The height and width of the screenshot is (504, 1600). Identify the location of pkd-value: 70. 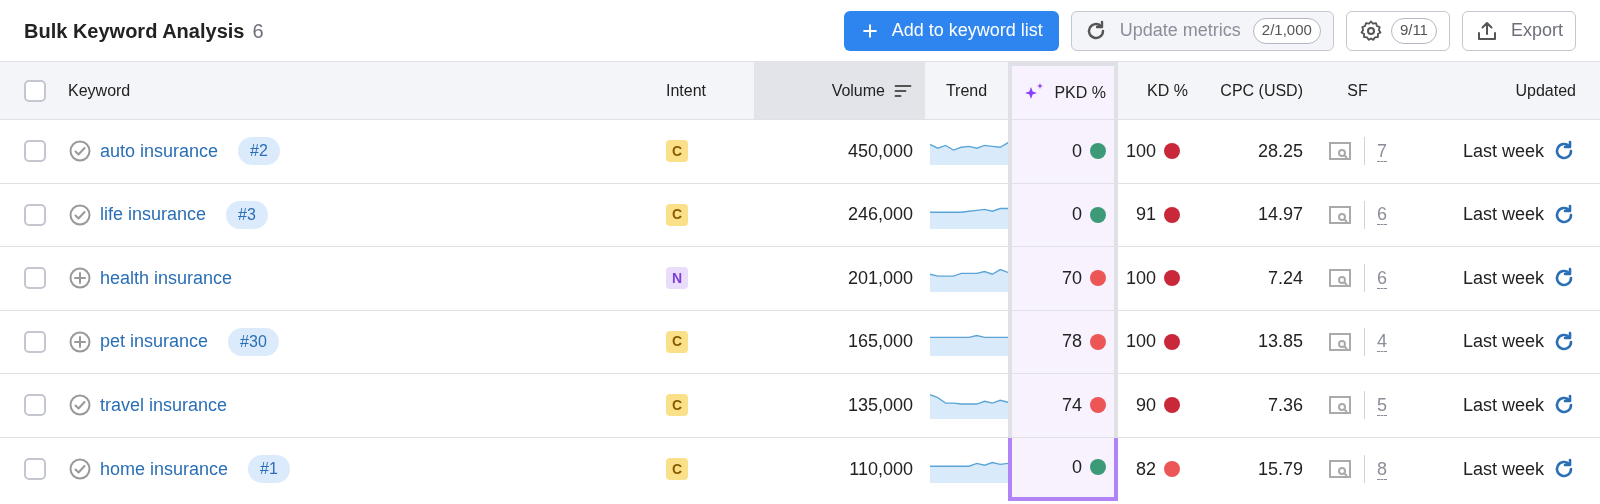
(1071, 278).